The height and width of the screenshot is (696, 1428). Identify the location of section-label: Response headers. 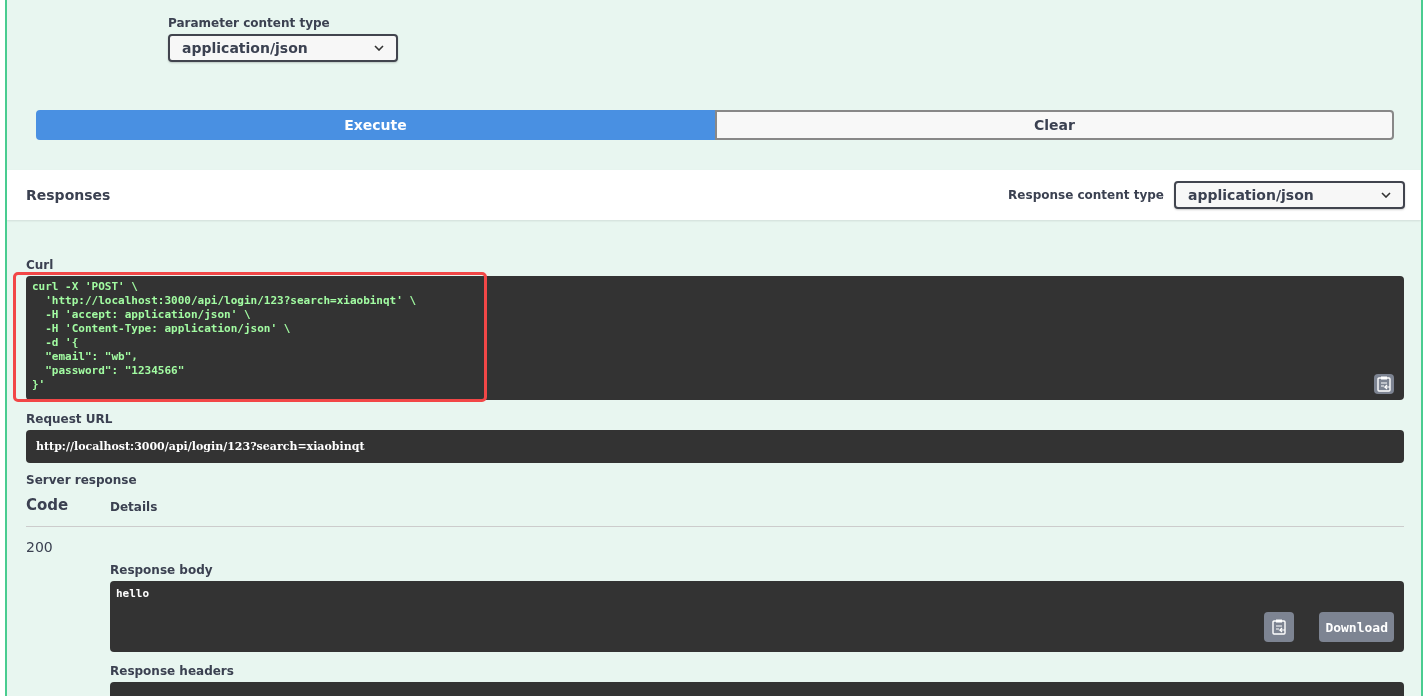
(172, 671).